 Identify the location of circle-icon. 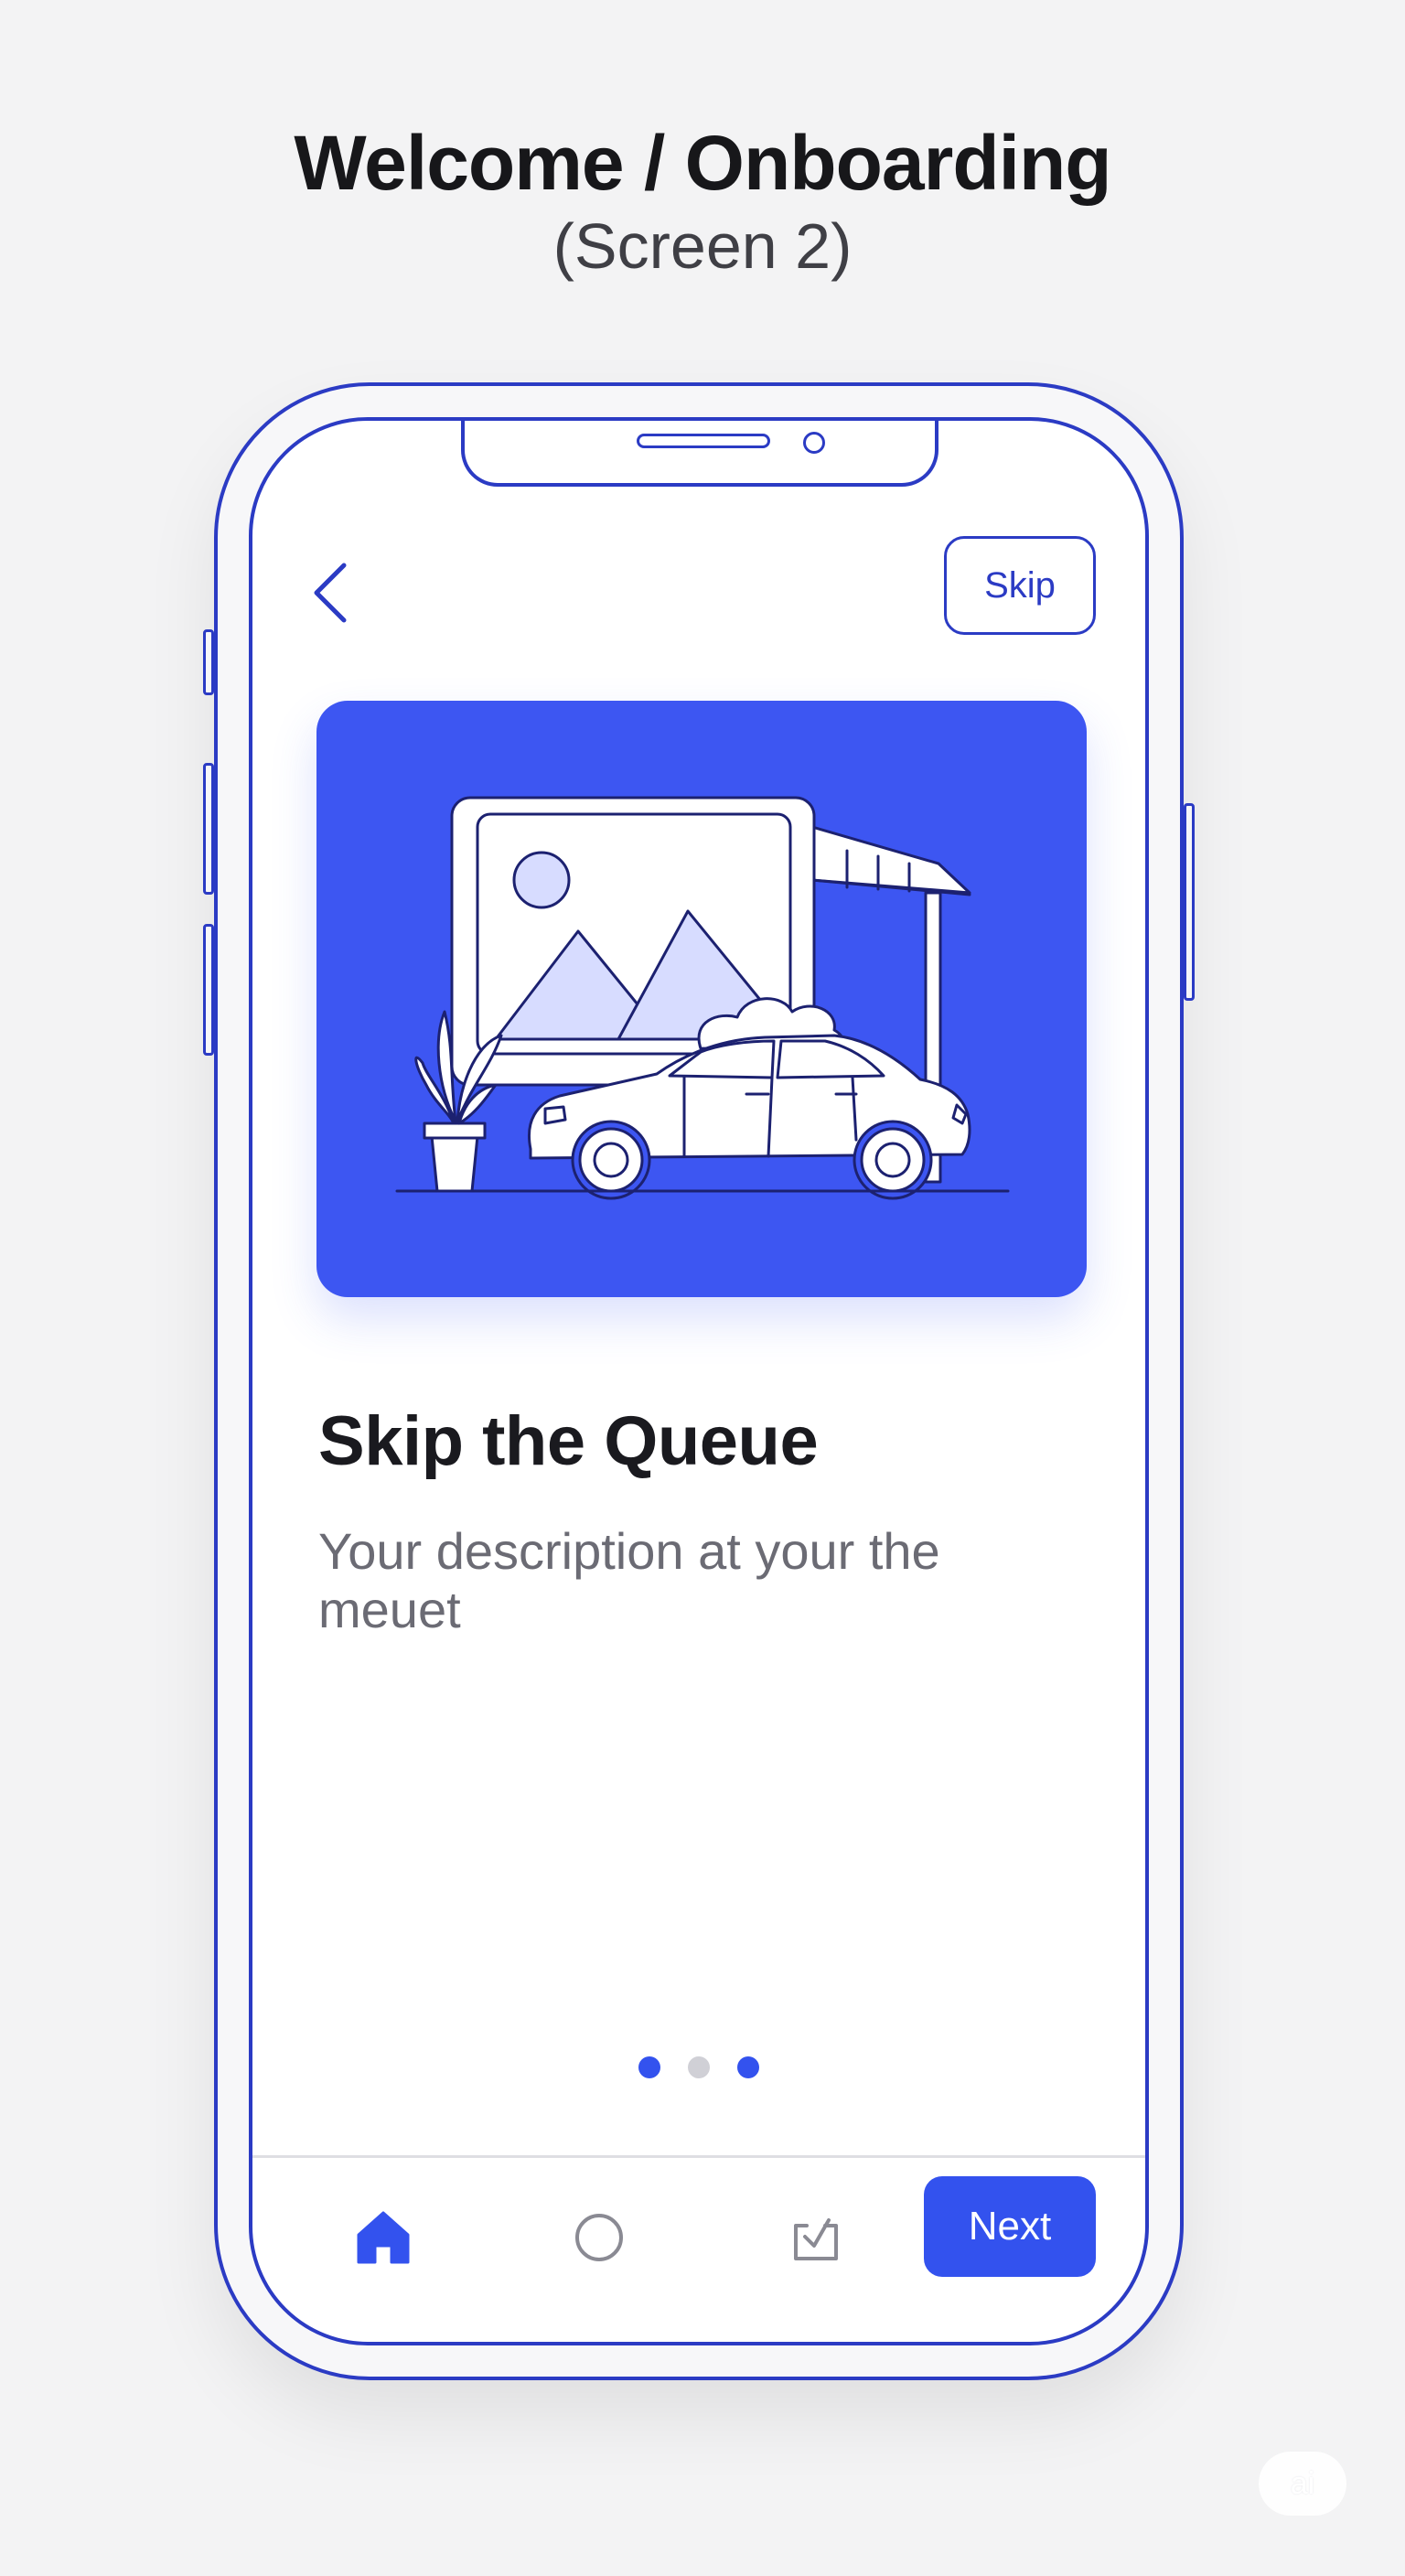
(599, 2238).